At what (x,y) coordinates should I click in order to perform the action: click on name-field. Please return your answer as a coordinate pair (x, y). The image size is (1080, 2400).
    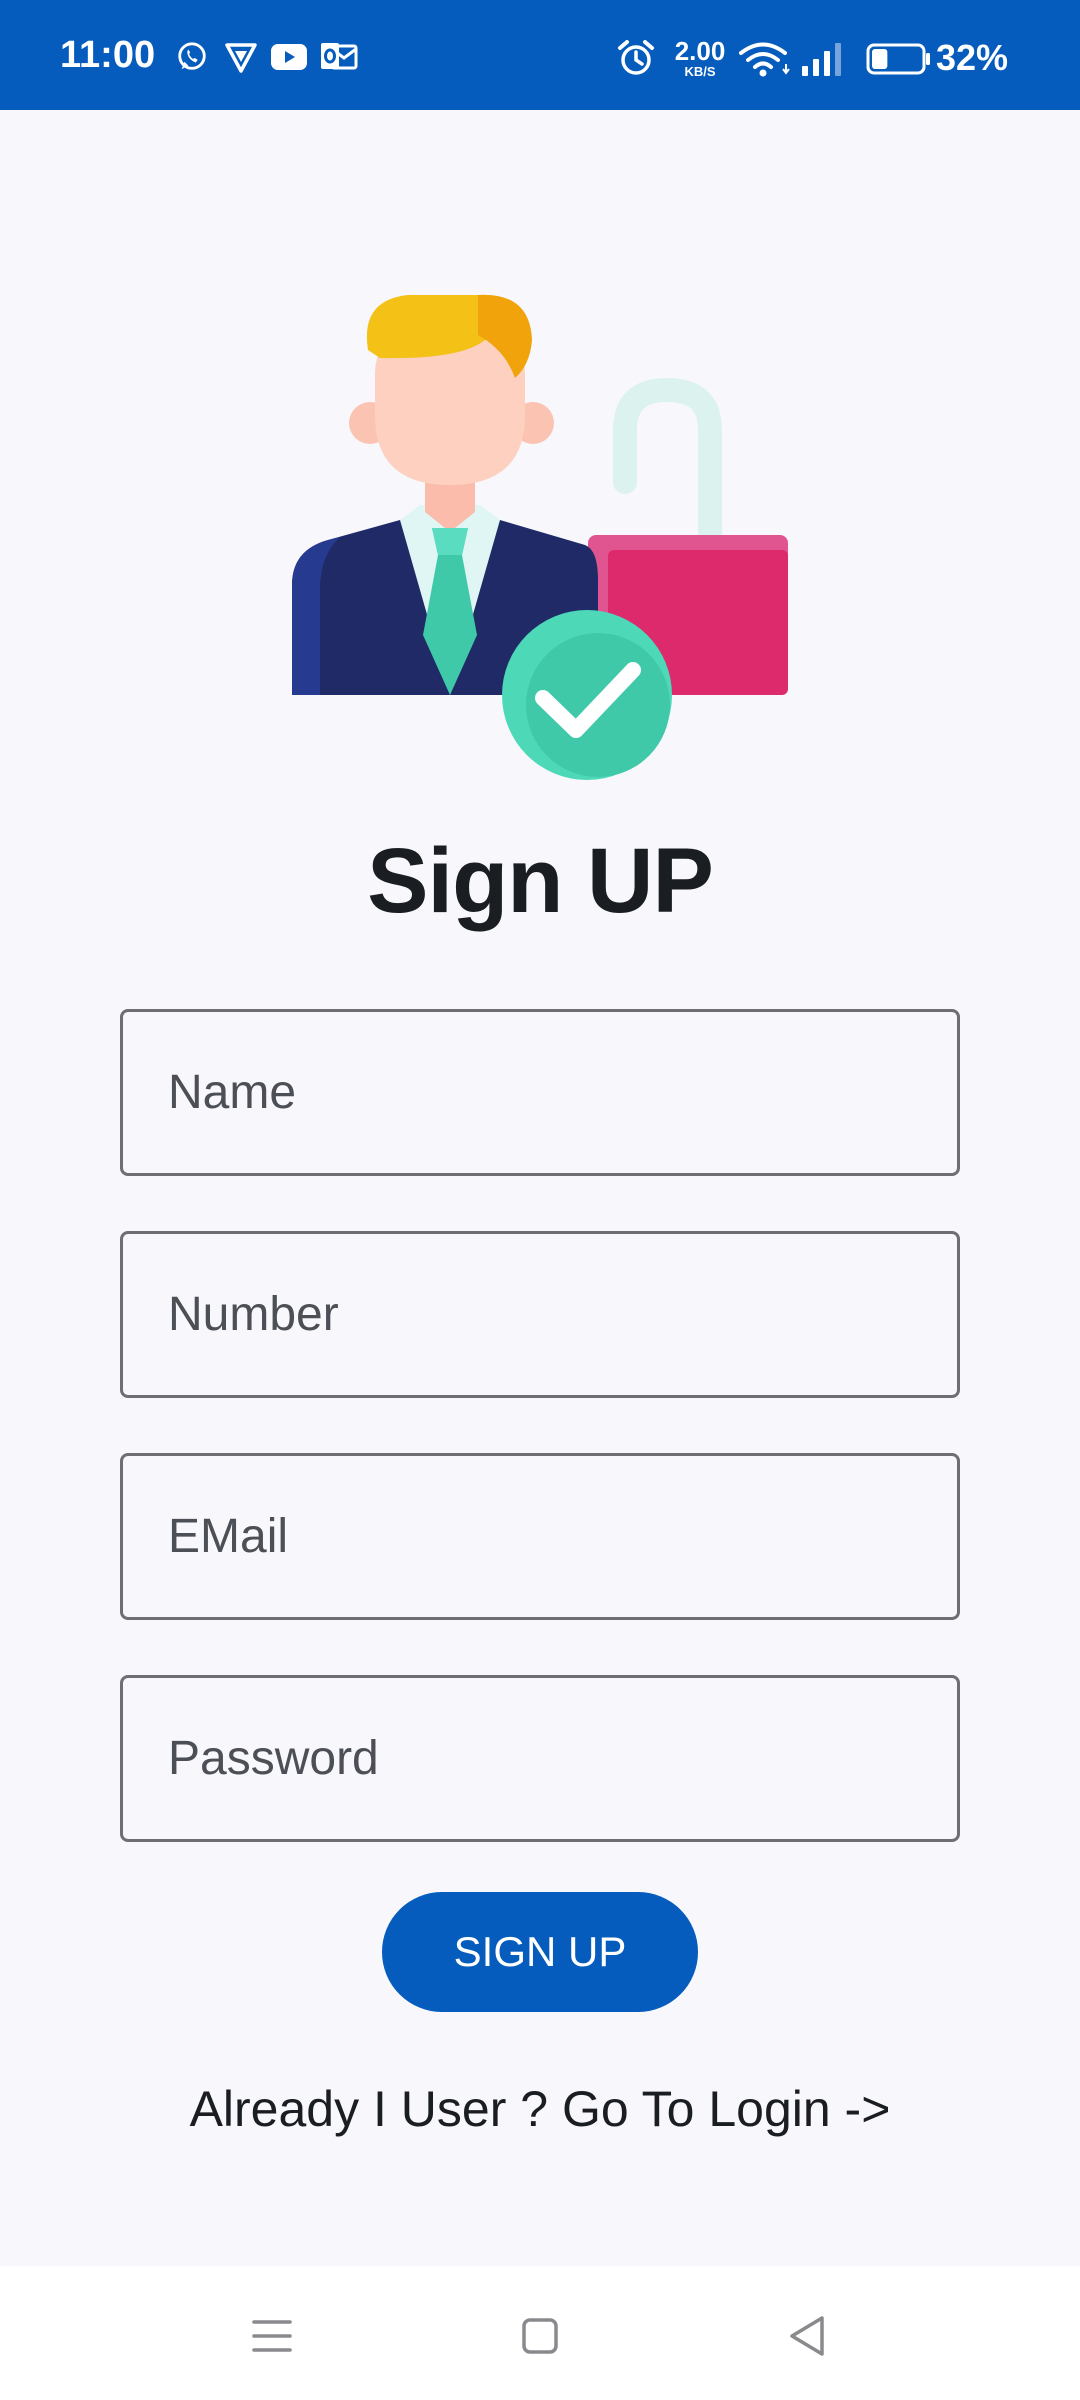
    Looking at the image, I should click on (540, 1092).